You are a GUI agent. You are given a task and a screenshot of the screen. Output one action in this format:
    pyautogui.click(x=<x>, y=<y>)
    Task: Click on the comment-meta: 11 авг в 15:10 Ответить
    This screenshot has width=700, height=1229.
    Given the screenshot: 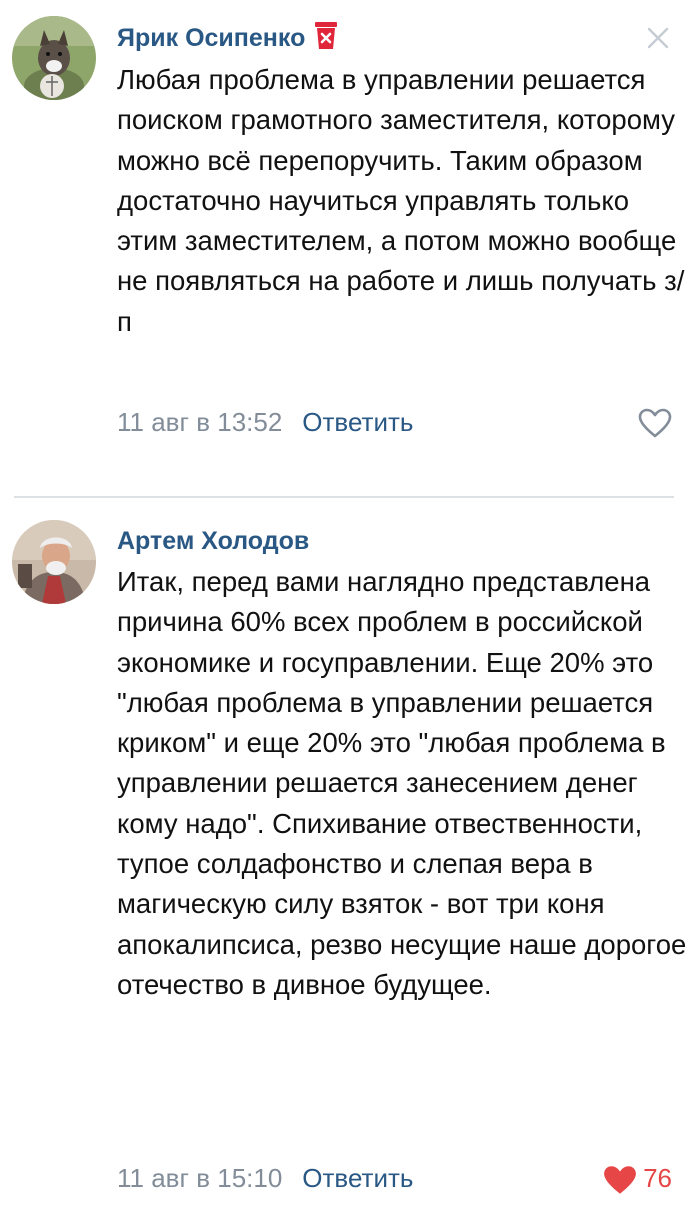 What is the action you would take?
    pyautogui.click(x=265, y=1178)
    